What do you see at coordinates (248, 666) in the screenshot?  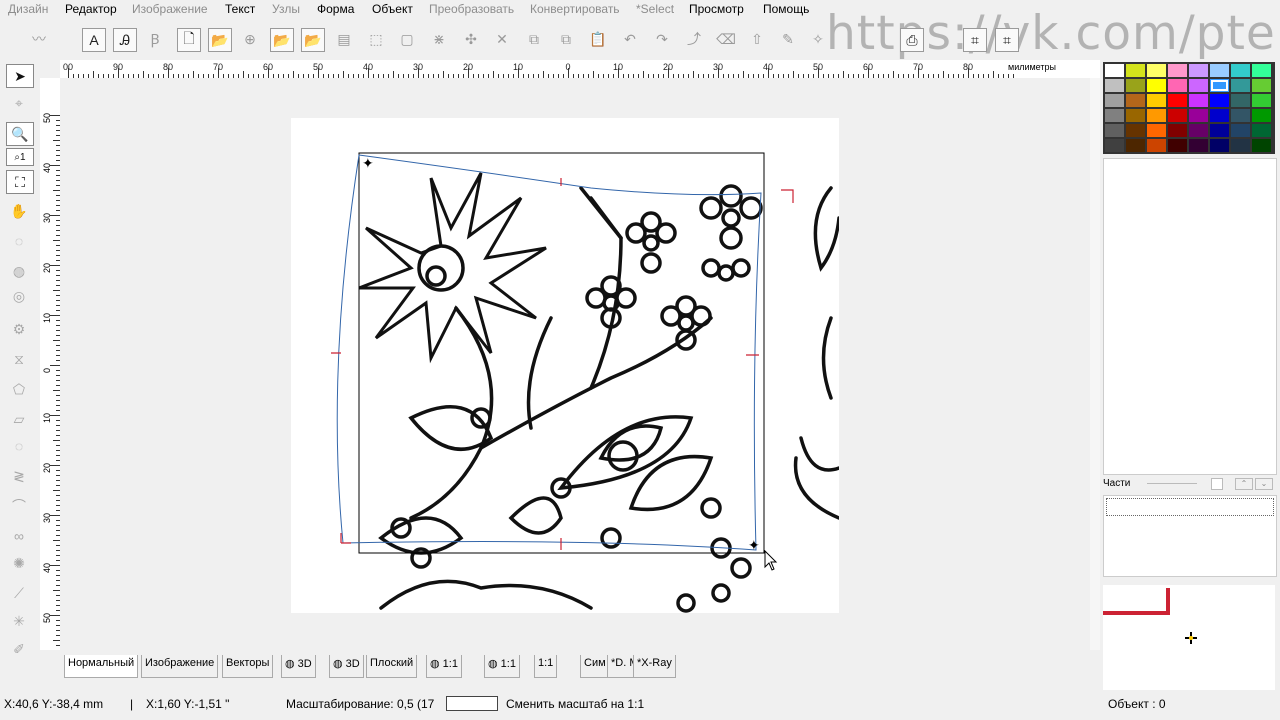 I see `tab-2: Векторы` at bounding box center [248, 666].